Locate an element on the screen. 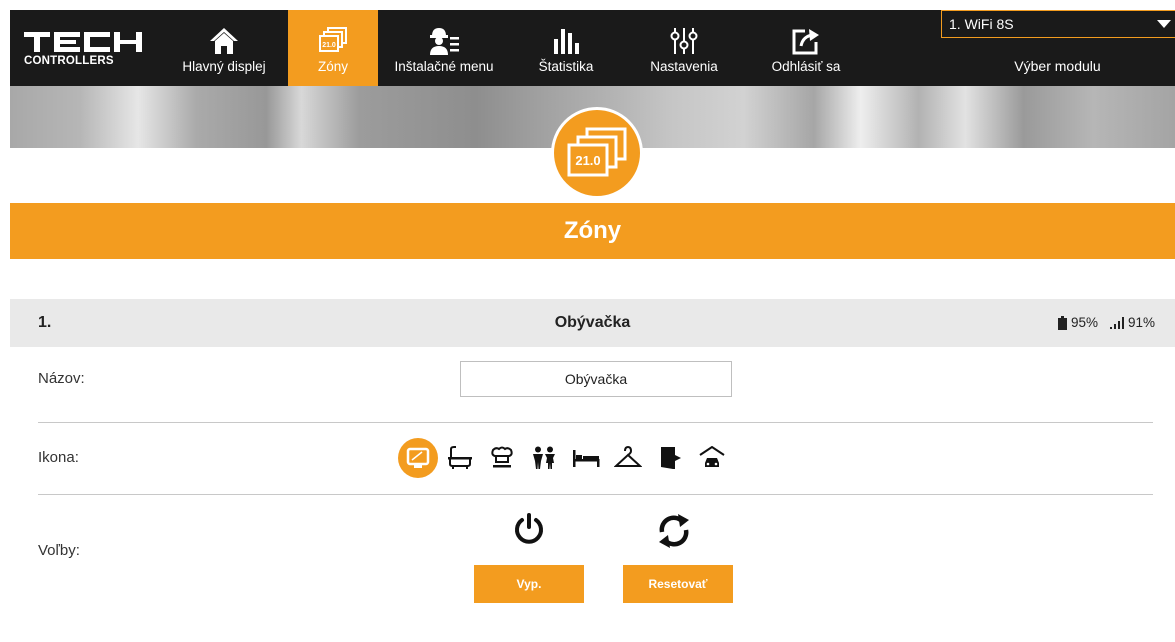  nav-label: Nastavenia is located at coordinates (684, 66).